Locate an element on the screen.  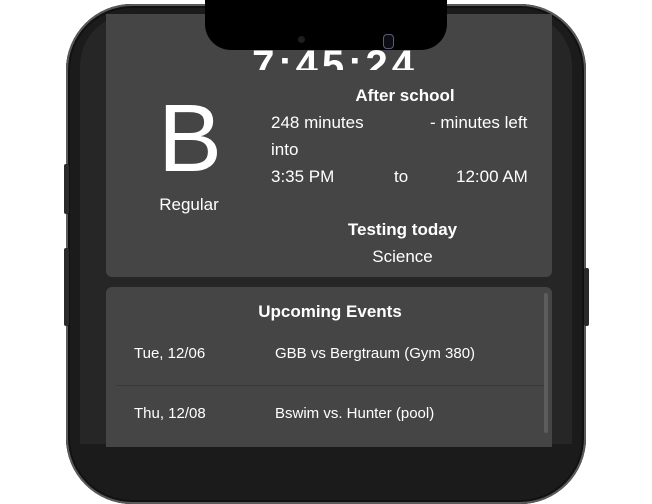
schedule-type-label: Regular is located at coordinates (189, 204).